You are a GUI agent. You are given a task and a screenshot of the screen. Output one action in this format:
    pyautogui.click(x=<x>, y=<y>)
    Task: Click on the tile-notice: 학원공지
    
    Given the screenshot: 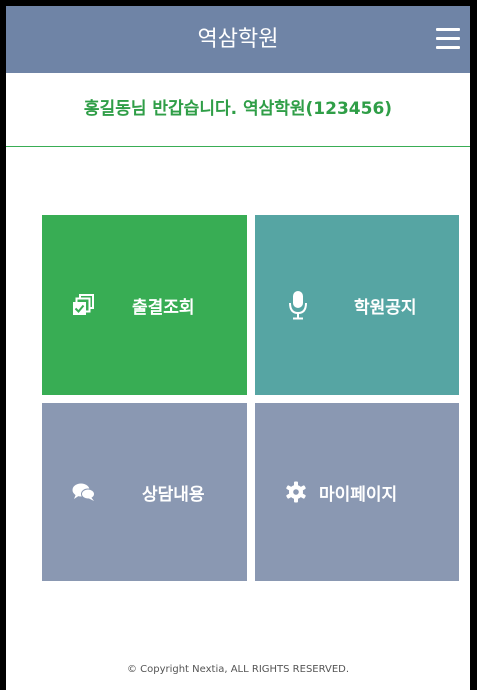 What is the action you would take?
    pyautogui.click(x=357, y=305)
    